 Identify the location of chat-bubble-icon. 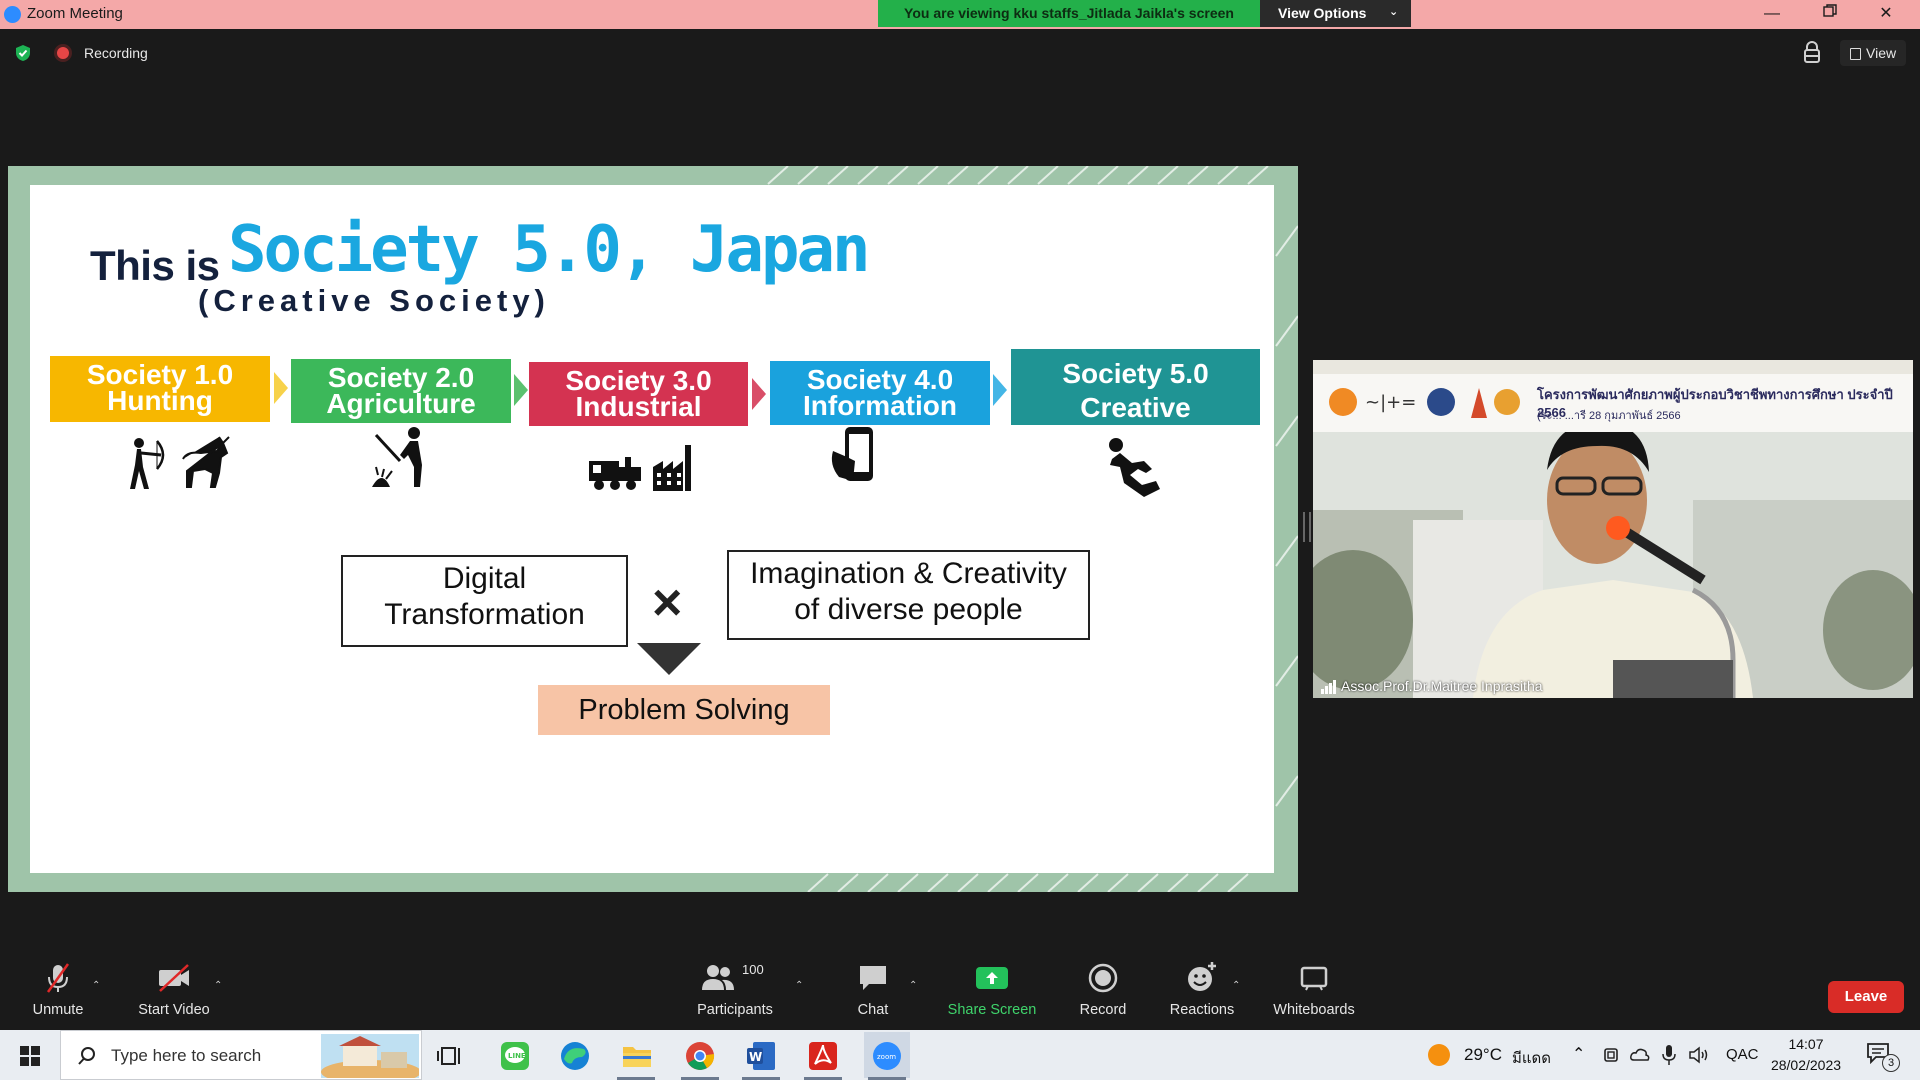
(873, 978).